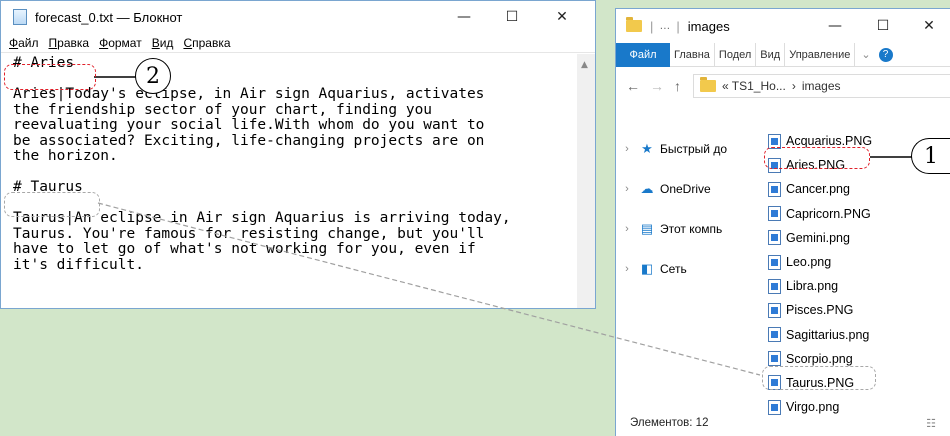 The image size is (950, 436). What do you see at coordinates (694, 149) in the screenshot?
I see `nav-label: Быстрый до` at bounding box center [694, 149].